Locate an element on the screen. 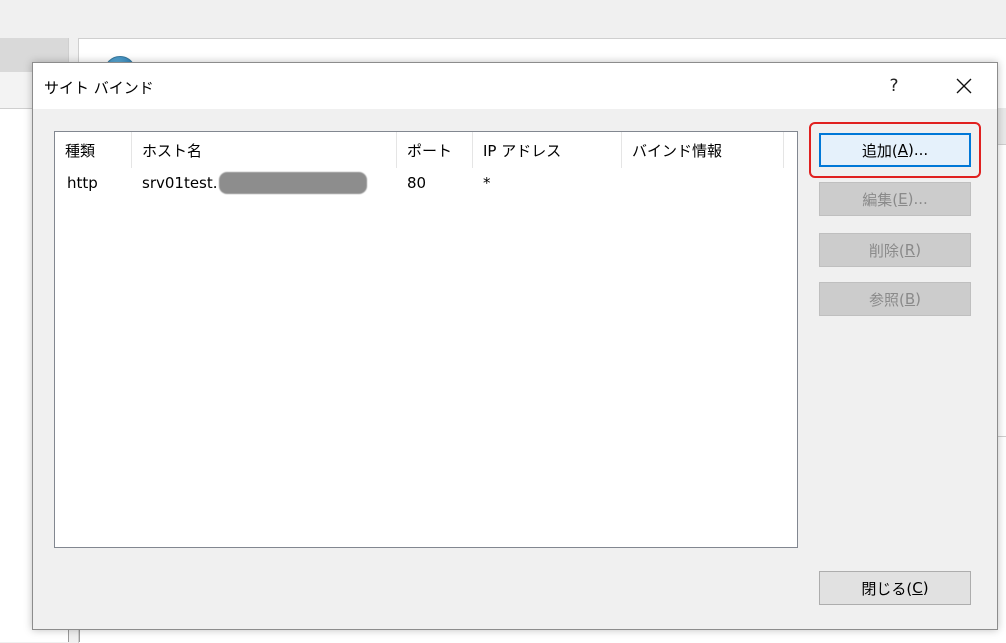  column-header-type: 種類 is located at coordinates (93, 150).